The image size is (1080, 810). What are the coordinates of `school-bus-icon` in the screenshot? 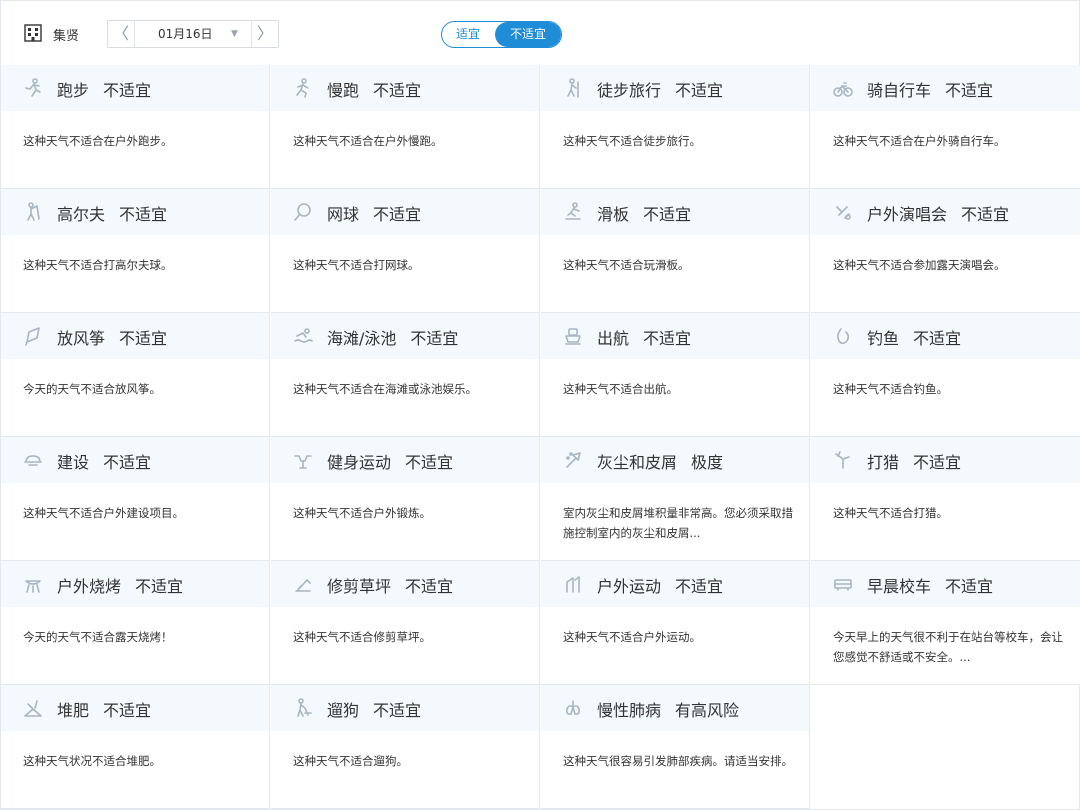 It's located at (843, 585).